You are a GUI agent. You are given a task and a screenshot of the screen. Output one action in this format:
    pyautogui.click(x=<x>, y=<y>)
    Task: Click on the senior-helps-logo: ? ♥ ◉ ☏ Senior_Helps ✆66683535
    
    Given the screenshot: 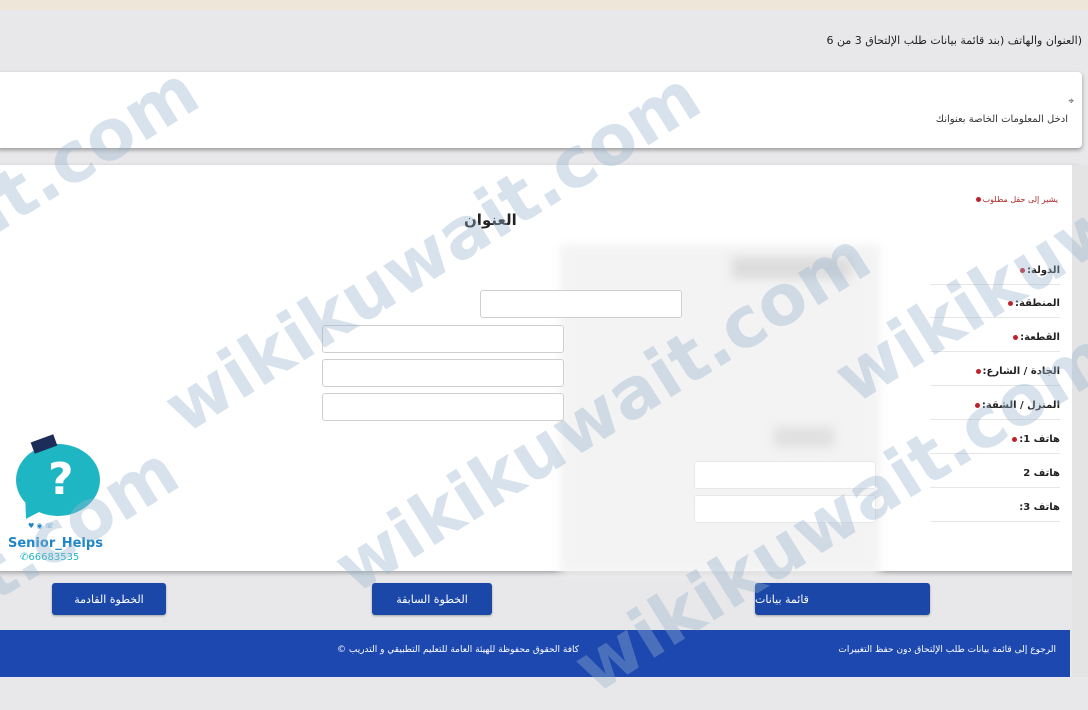 What is the action you would take?
    pyautogui.click(x=55, y=501)
    